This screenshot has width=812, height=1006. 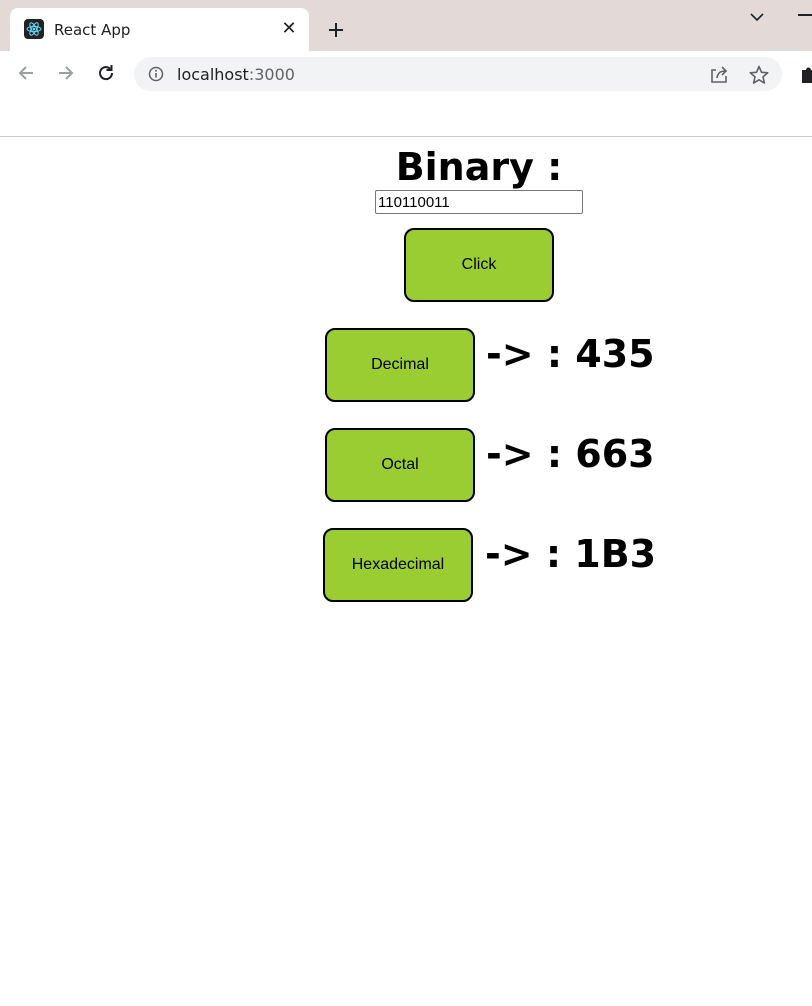 I want to click on browser-toolbar: localhost:3000, so click(x=406, y=73).